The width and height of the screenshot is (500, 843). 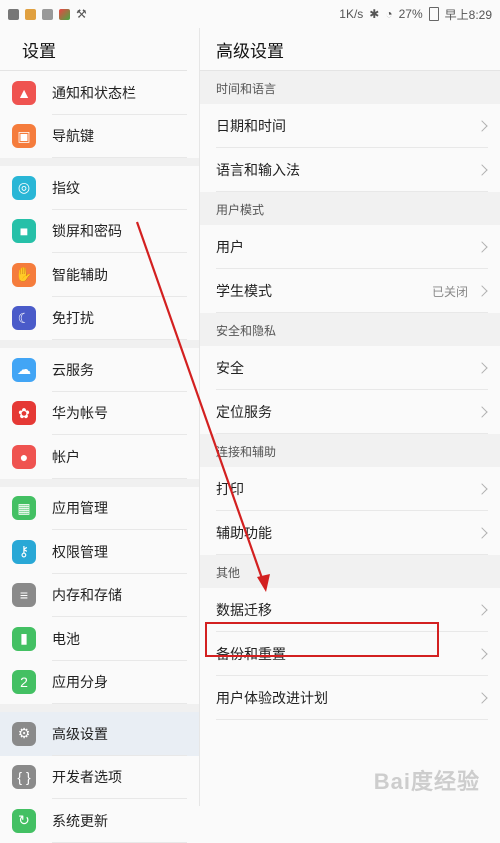 What do you see at coordinates (350, 412) in the screenshot?
I see `settings-item: 定位服务` at bounding box center [350, 412].